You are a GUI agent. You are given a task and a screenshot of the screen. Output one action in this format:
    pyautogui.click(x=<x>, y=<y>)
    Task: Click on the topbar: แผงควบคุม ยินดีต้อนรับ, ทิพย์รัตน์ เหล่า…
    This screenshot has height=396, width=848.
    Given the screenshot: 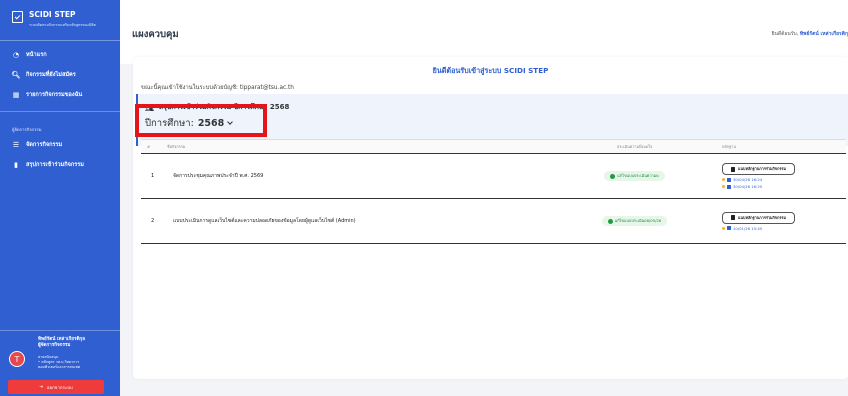 What is the action you would take?
    pyautogui.click(x=484, y=32)
    